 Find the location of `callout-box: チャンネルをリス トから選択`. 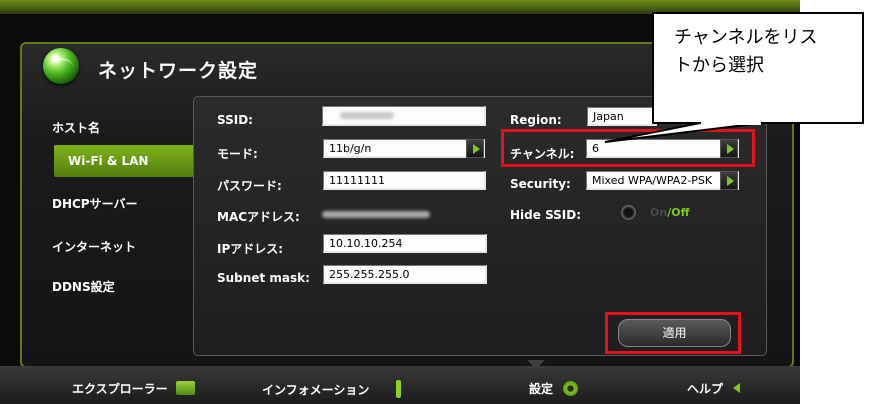

callout-box: チャンネルをリス トから選択 is located at coordinates (758, 68).